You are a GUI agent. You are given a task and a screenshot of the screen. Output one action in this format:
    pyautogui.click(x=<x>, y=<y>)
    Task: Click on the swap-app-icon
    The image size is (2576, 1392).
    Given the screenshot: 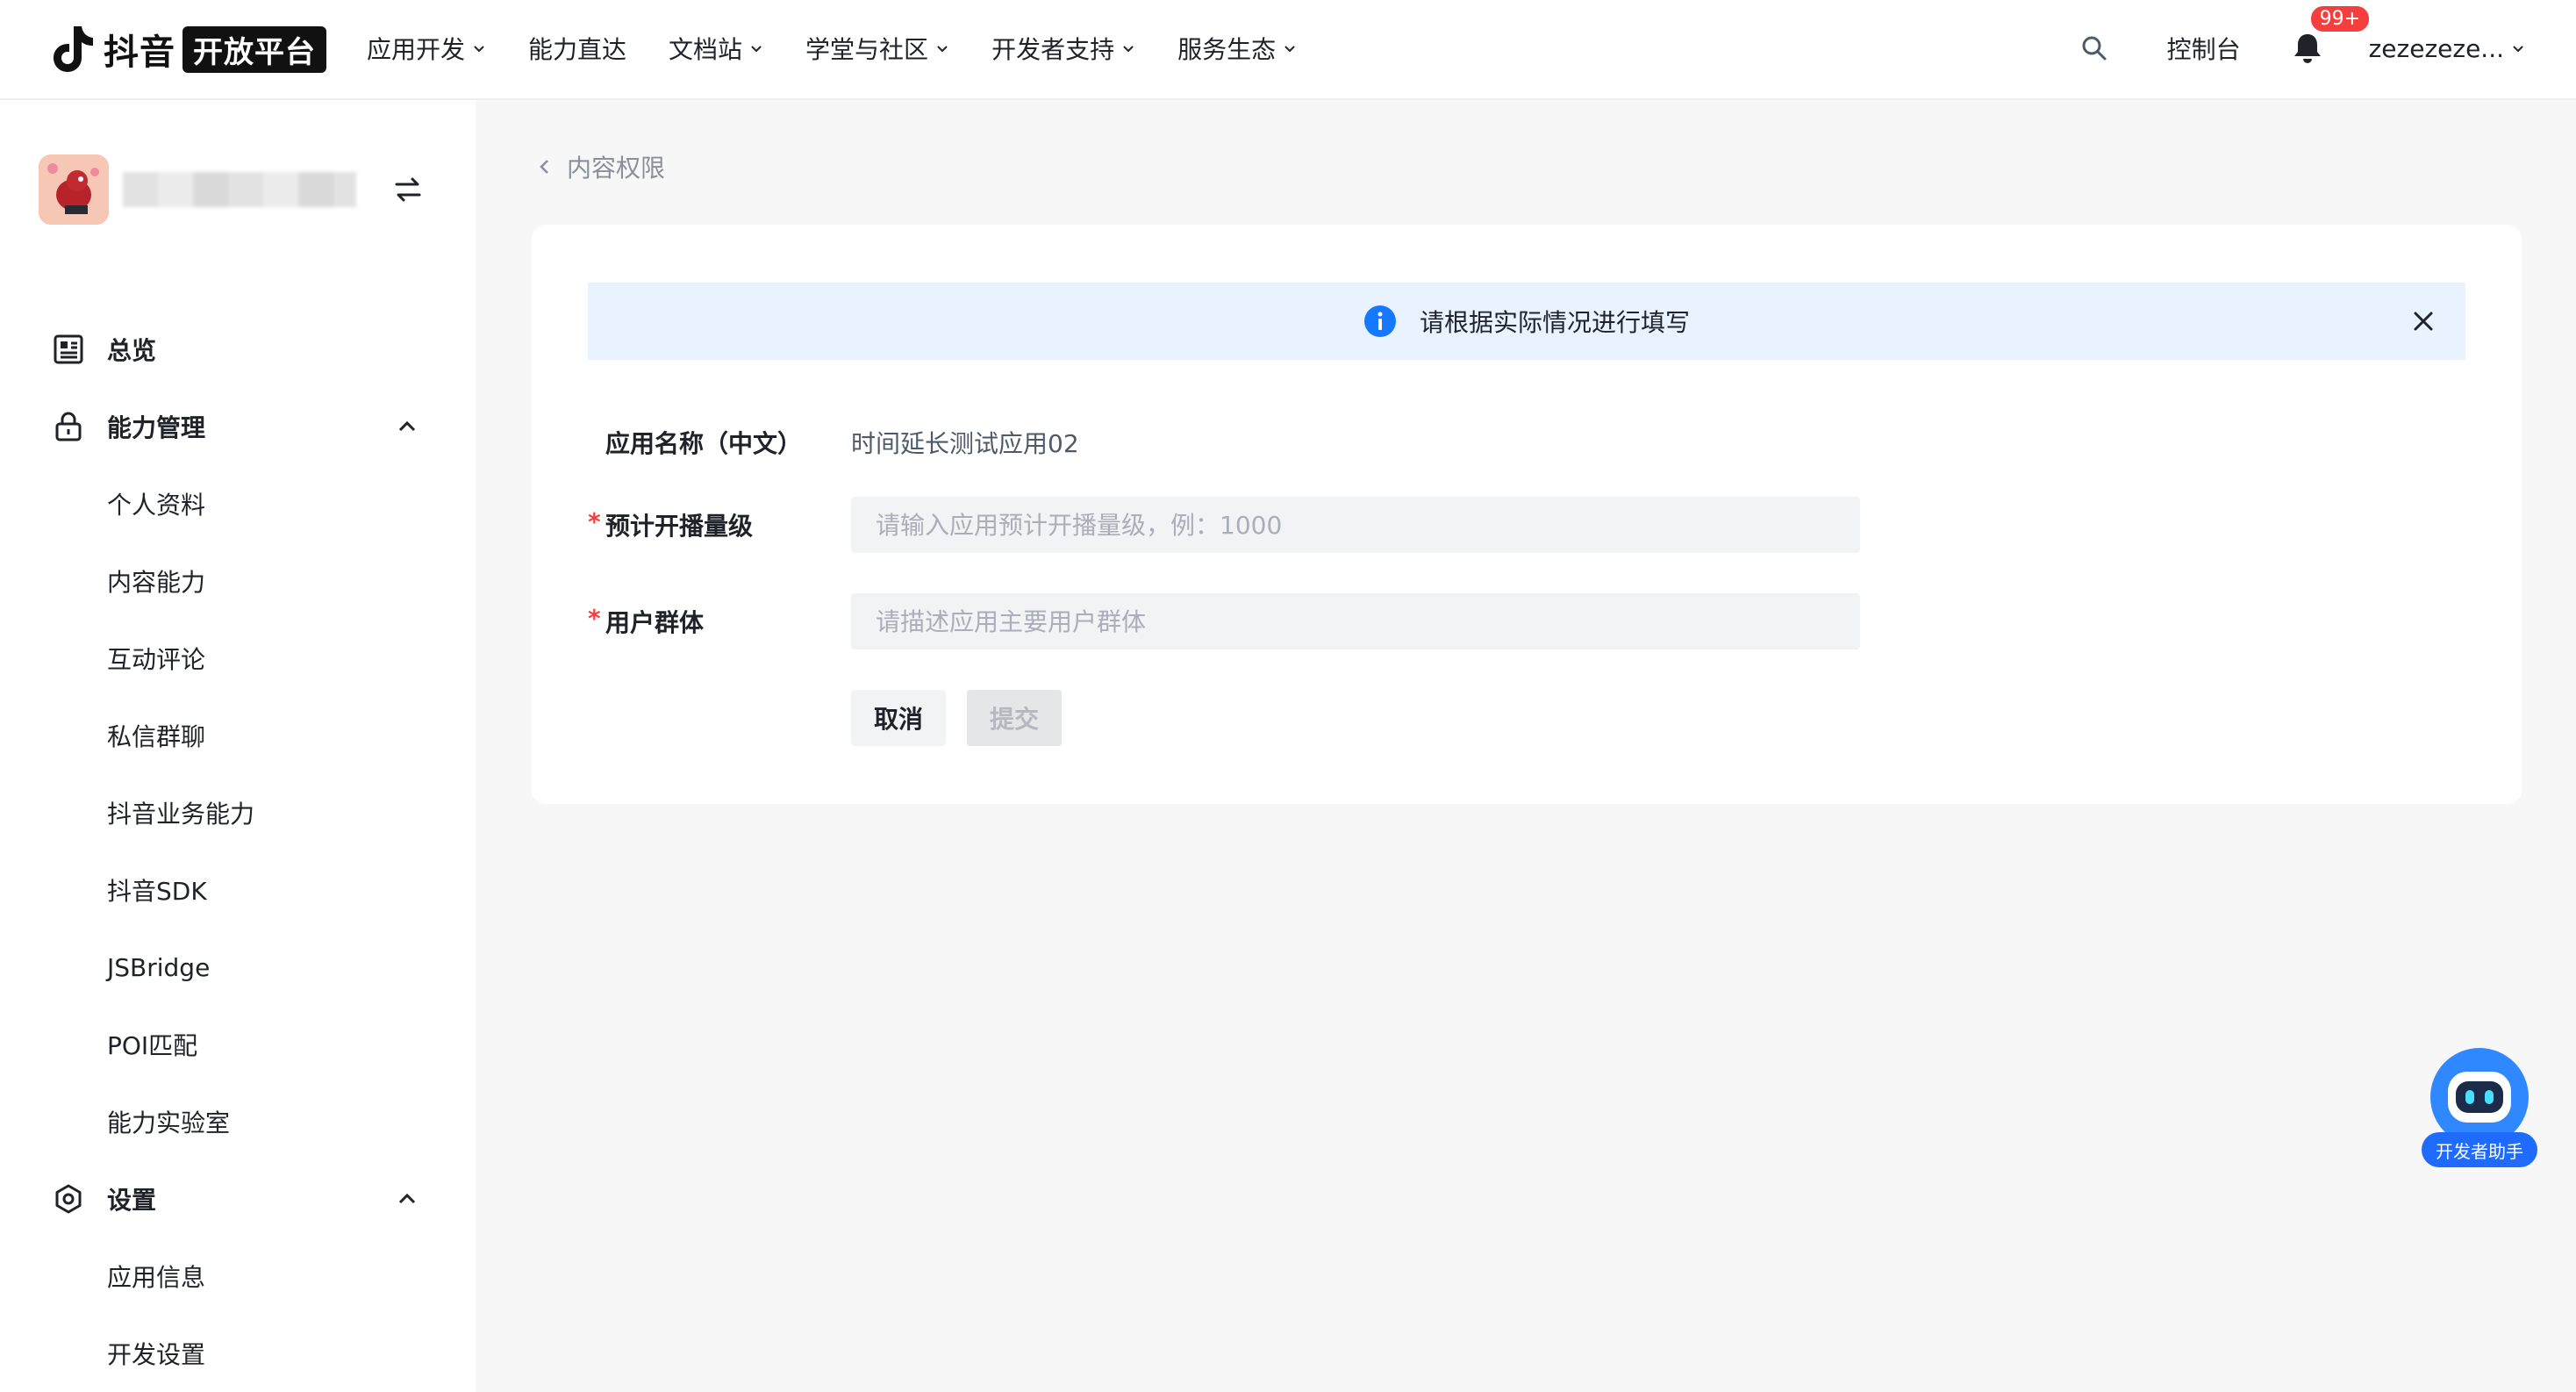 What is the action you would take?
    pyautogui.click(x=408, y=189)
    